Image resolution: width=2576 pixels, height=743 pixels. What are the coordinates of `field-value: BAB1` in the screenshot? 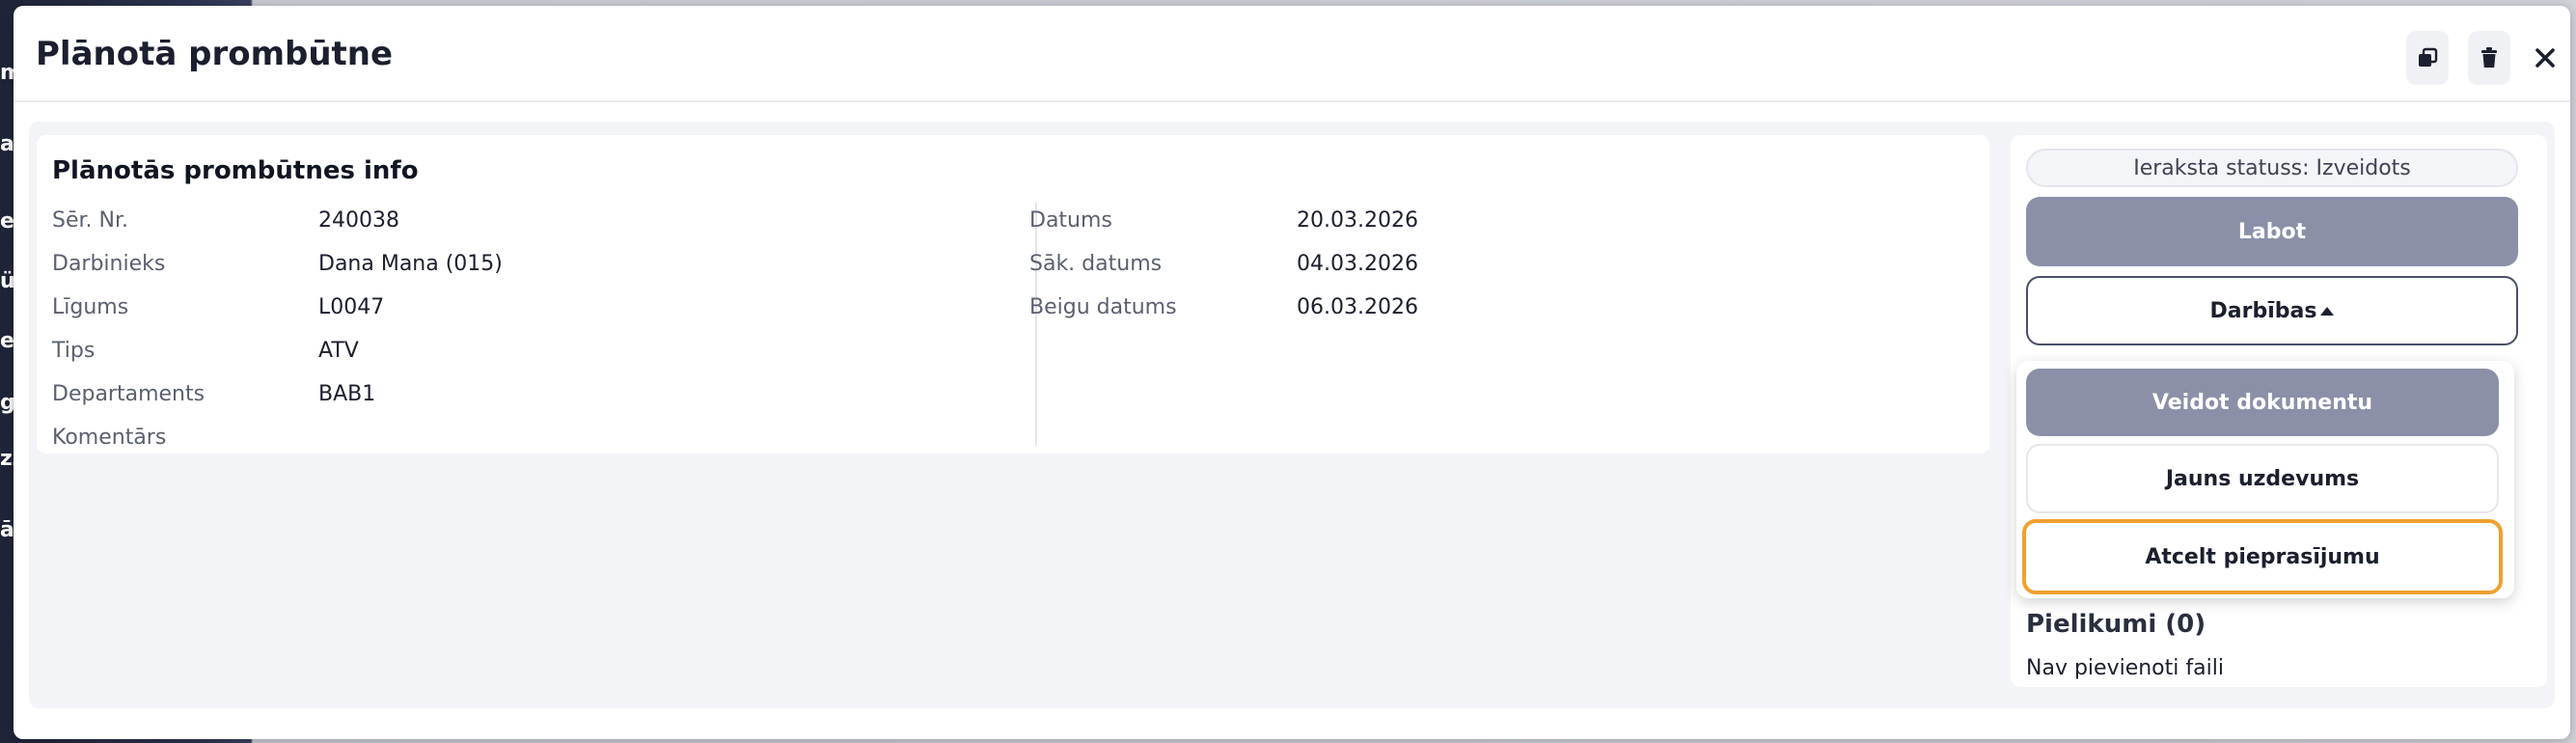 It's located at (347, 394).